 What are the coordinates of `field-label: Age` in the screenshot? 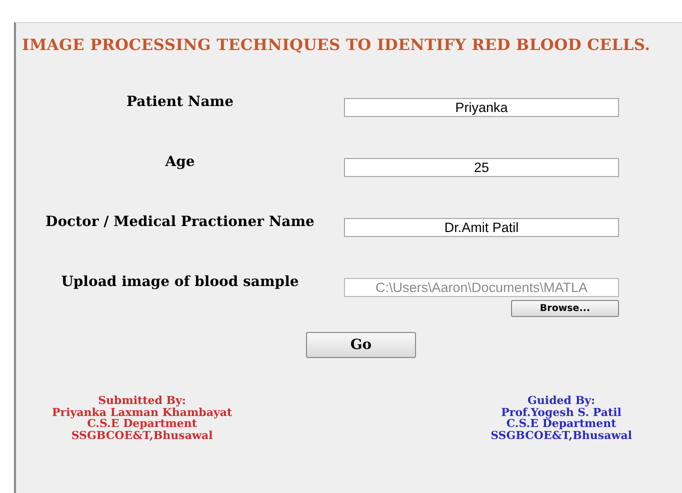 It's located at (180, 162).